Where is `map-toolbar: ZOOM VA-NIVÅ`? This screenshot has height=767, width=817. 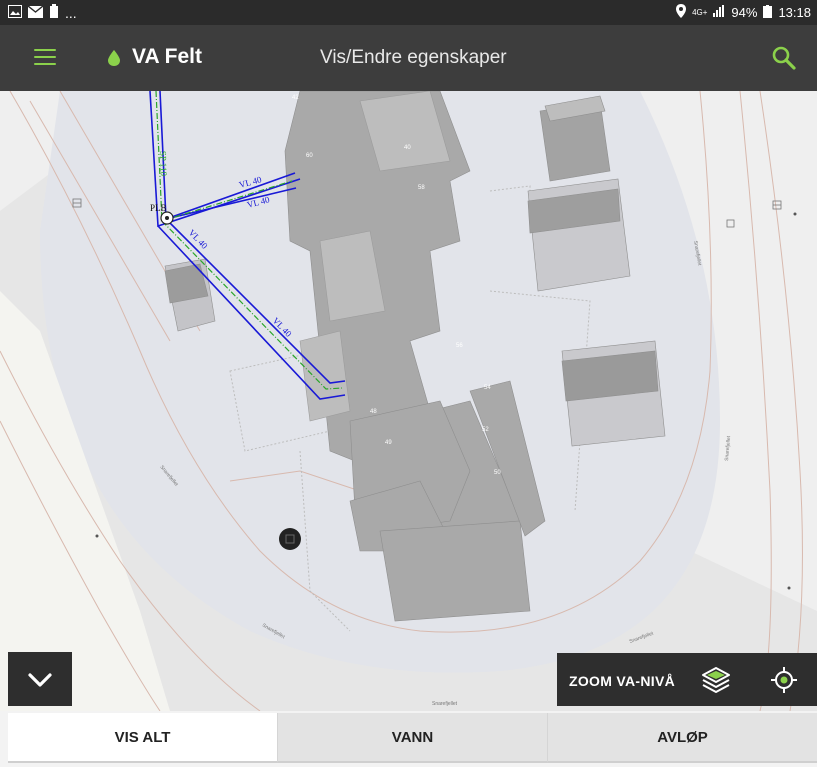 map-toolbar: ZOOM VA-NIVÅ is located at coordinates (687, 679).